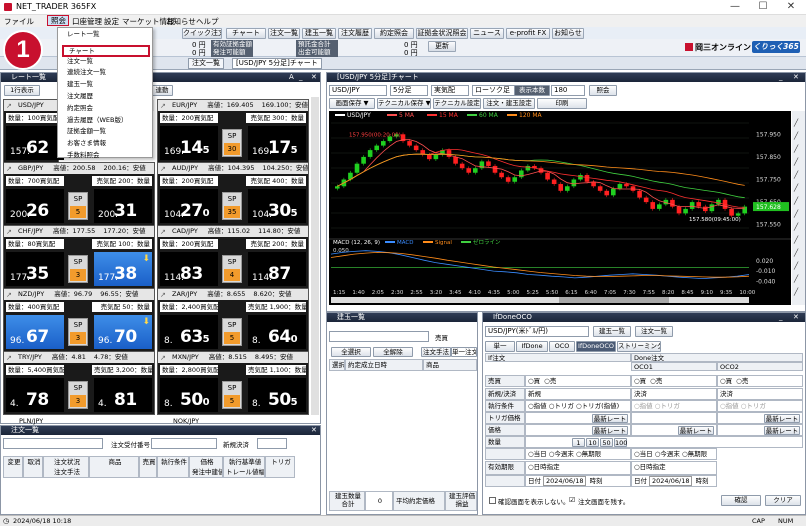 The height and width of the screenshot is (526, 806). What do you see at coordinates (578, 468) in the screenshot?
I see `expiry-date-radio-0: ○日時指定` at bounding box center [578, 468].